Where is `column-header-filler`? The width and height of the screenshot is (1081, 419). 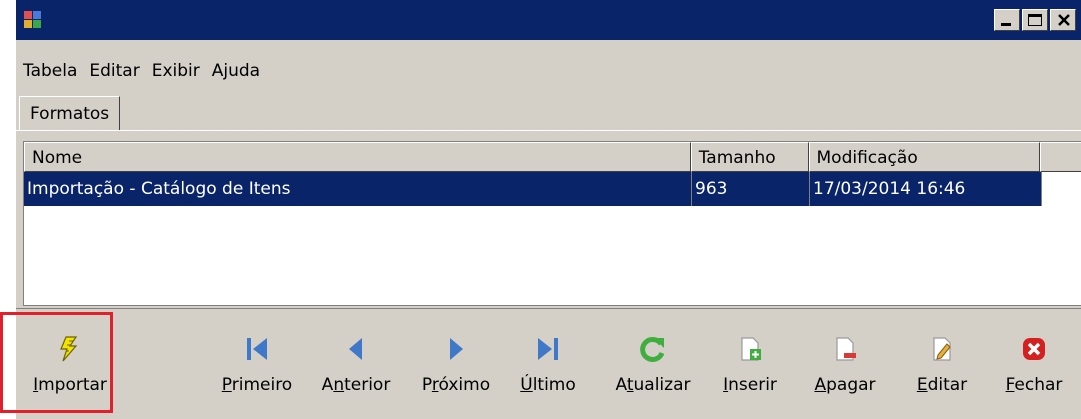
column-header-filler is located at coordinates (1060, 157).